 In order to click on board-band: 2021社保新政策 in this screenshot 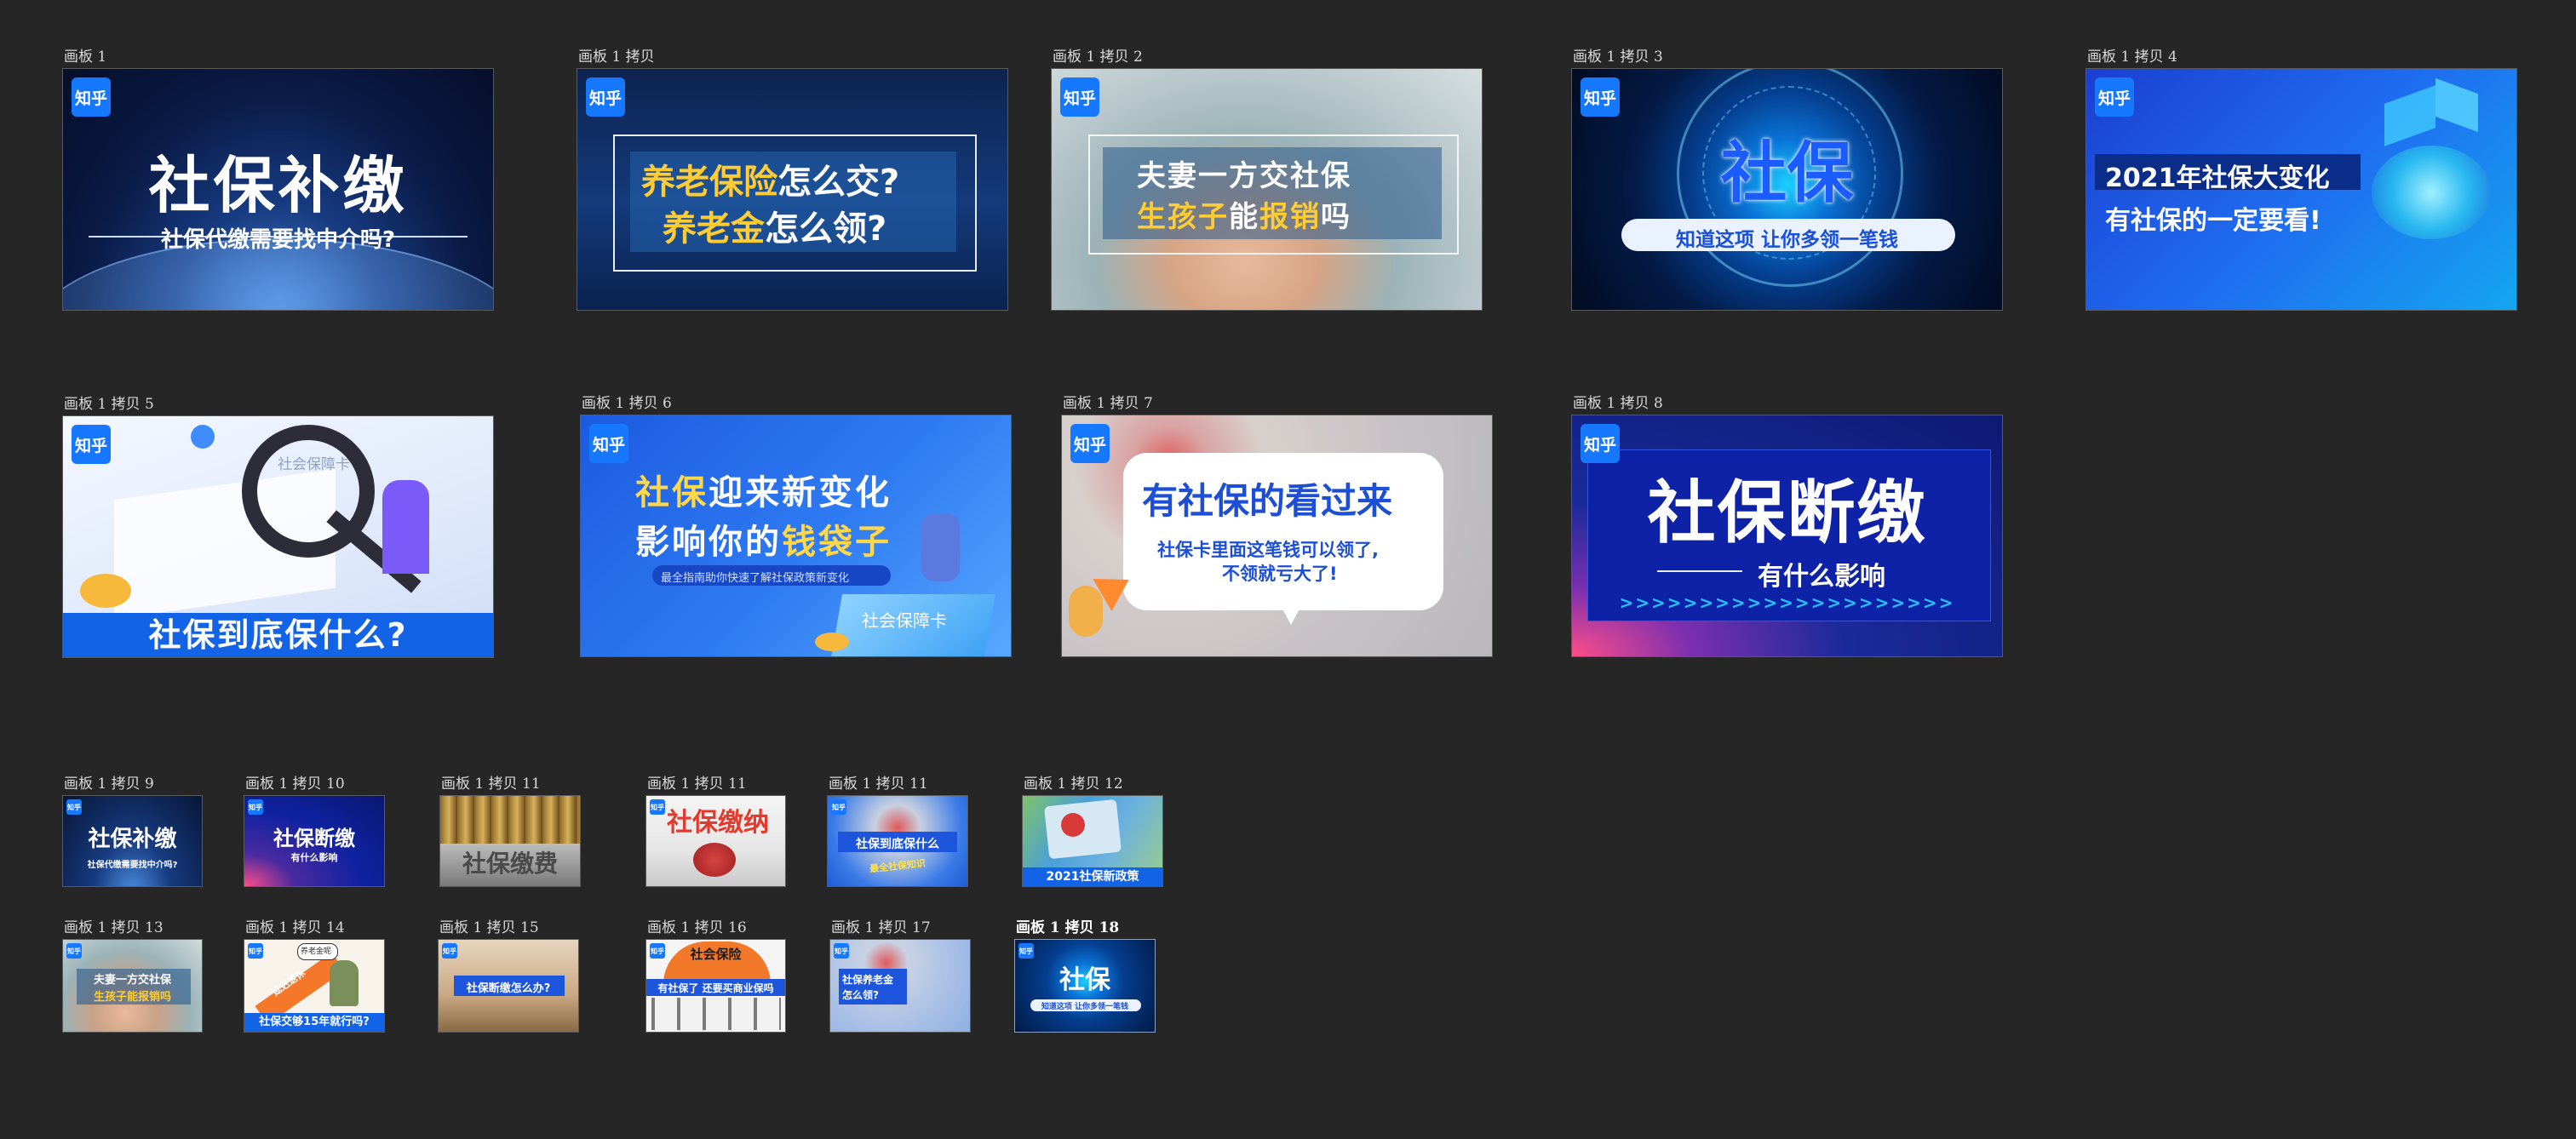, I will do `click(1092, 876)`.